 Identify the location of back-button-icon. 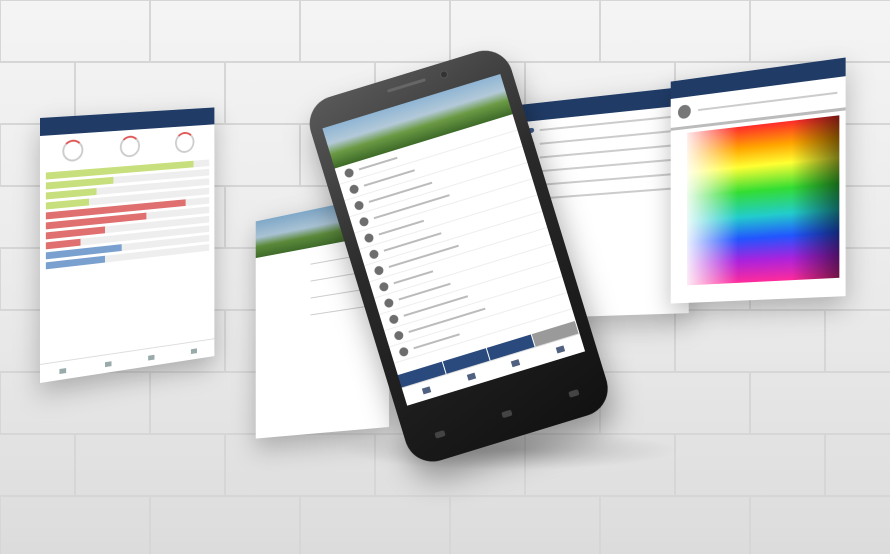
(439, 434).